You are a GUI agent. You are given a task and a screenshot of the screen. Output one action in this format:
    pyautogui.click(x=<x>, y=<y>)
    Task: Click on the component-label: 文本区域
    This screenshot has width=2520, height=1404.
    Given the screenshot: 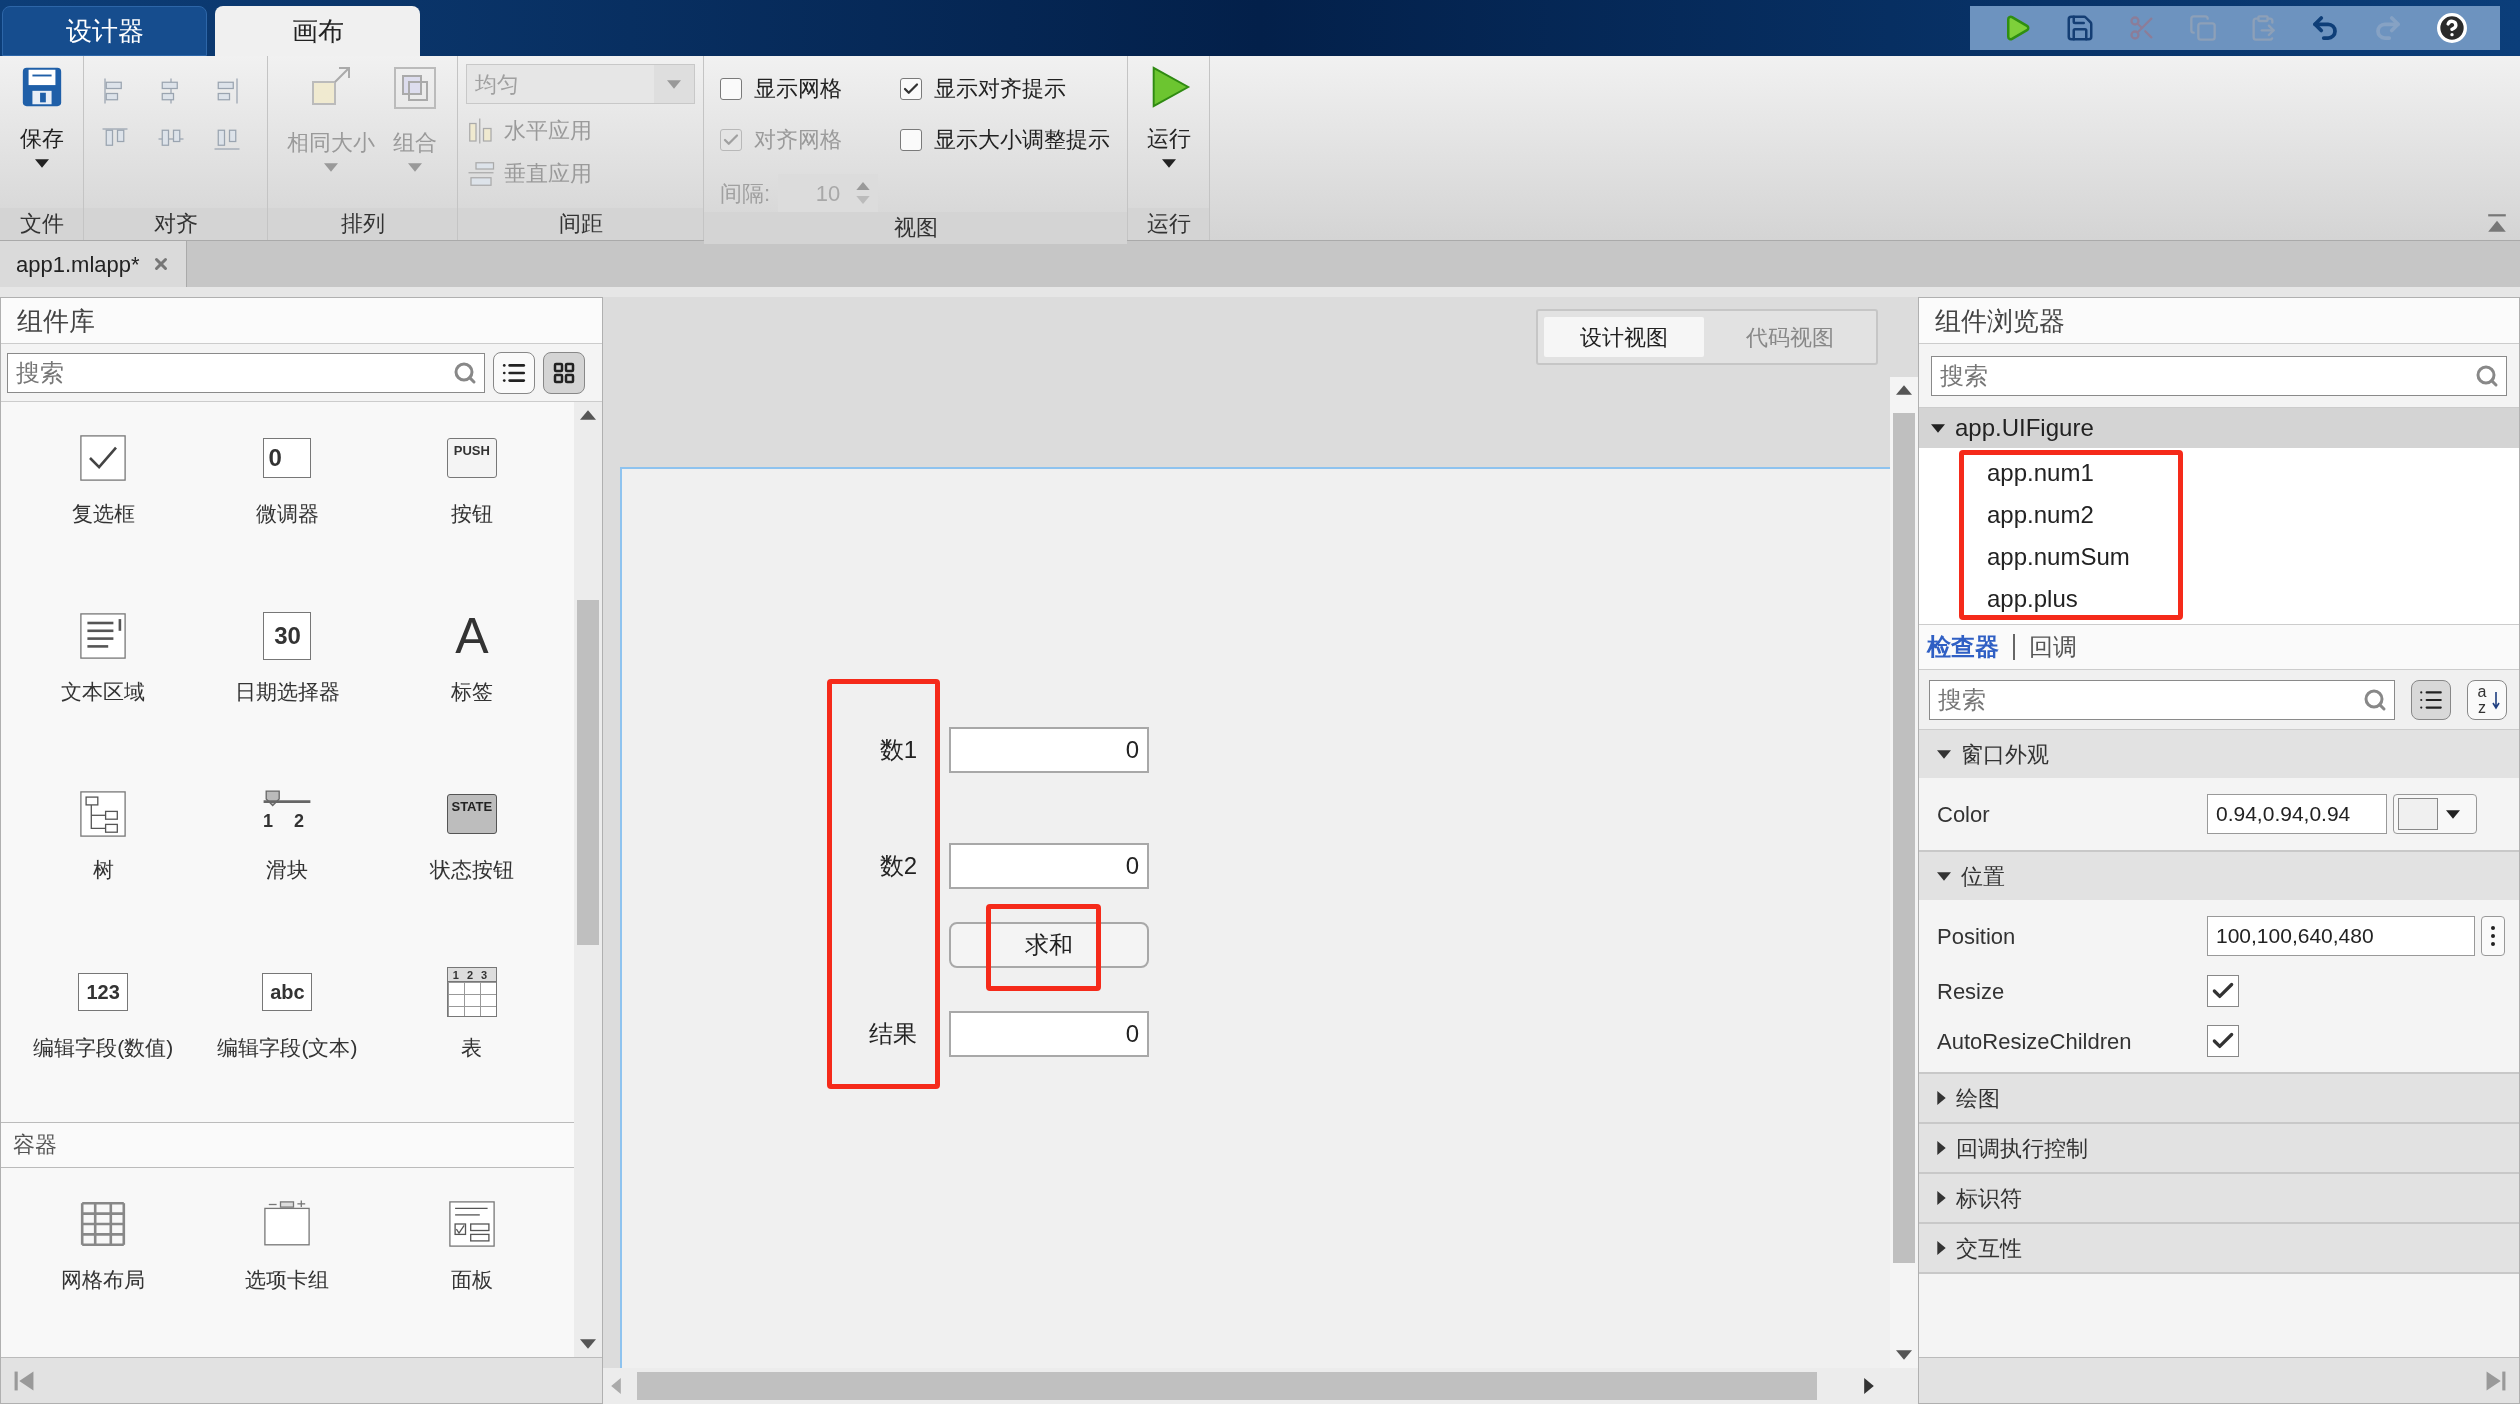 What is the action you would take?
    pyautogui.click(x=103, y=692)
    